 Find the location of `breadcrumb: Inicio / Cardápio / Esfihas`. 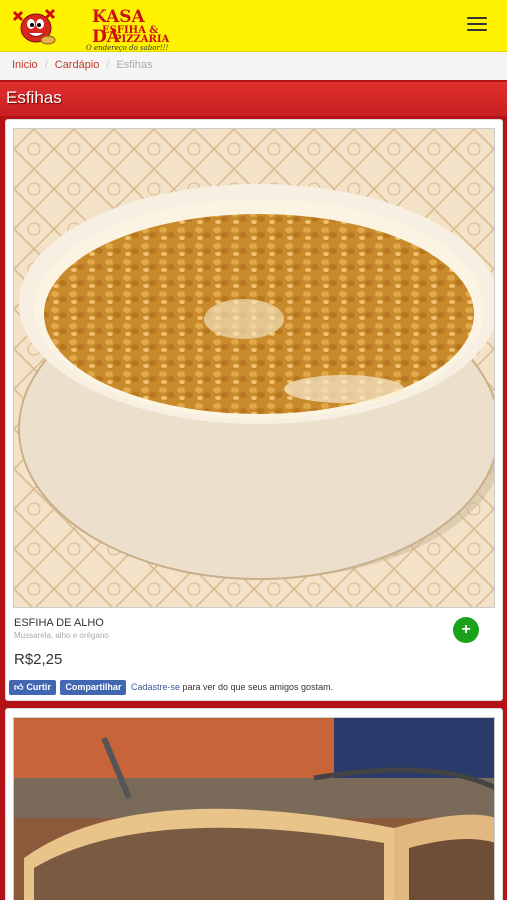

breadcrumb: Inicio / Cardápio / Esfihas is located at coordinates (253, 66).